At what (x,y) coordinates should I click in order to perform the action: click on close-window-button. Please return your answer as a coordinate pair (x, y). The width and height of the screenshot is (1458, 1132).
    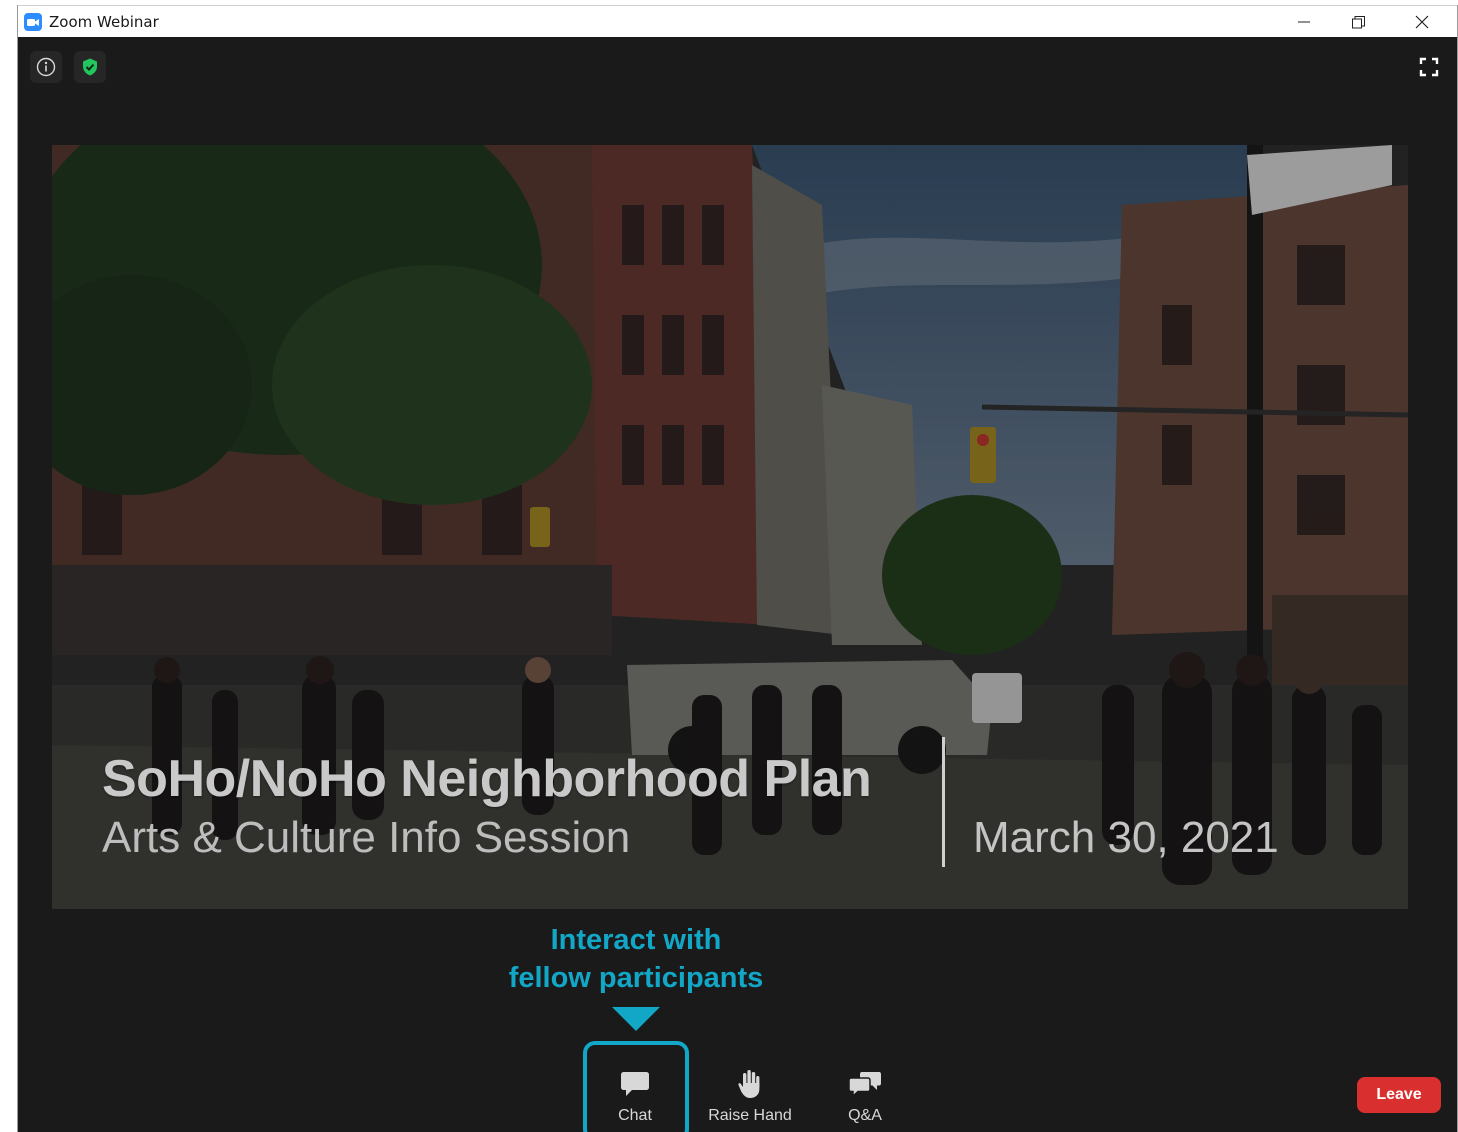
    Looking at the image, I should click on (1422, 22).